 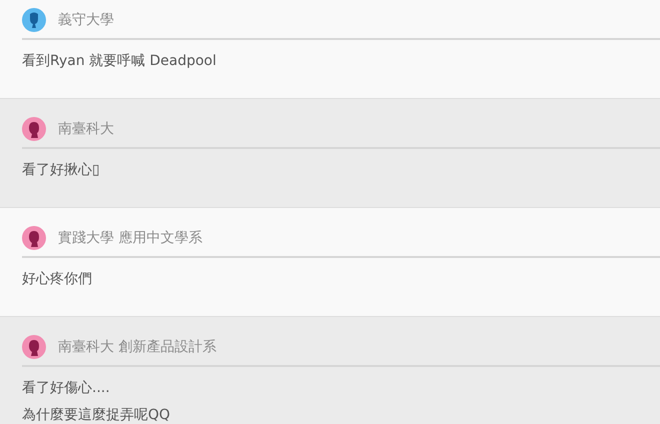 What do you see at coordinates (86, 20) in the screenshot?
I see `author-name: 義守大學` at bounding box center [86, 20].